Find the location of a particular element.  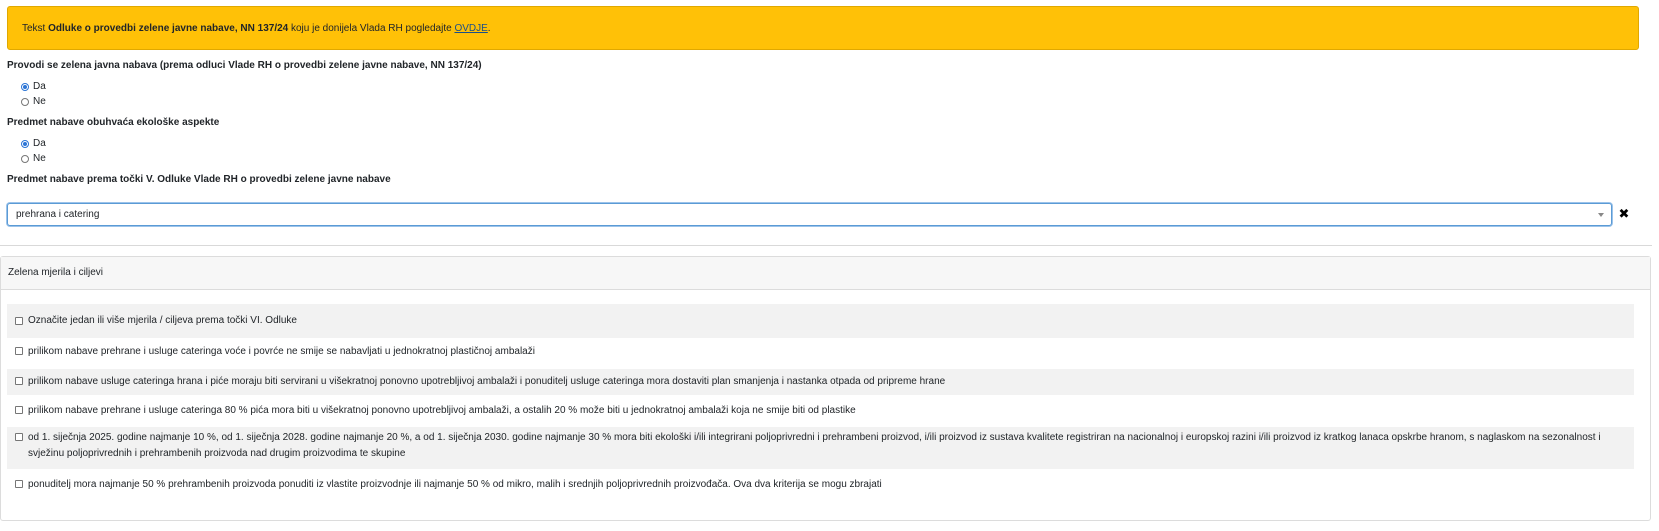

question-ecological-aspects-label: Predmet nabave obuhvaća ekološke aspekte is located at coordinates (113, 122).